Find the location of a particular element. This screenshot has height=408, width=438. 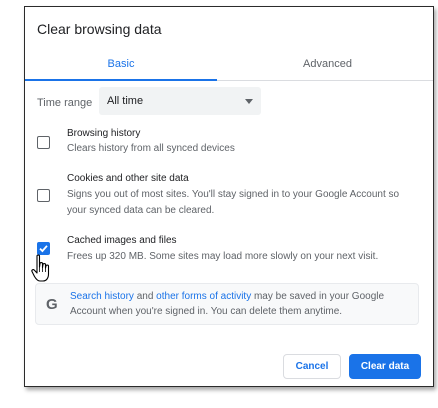

active-tab-indicator is located at coordinates (121, 80).